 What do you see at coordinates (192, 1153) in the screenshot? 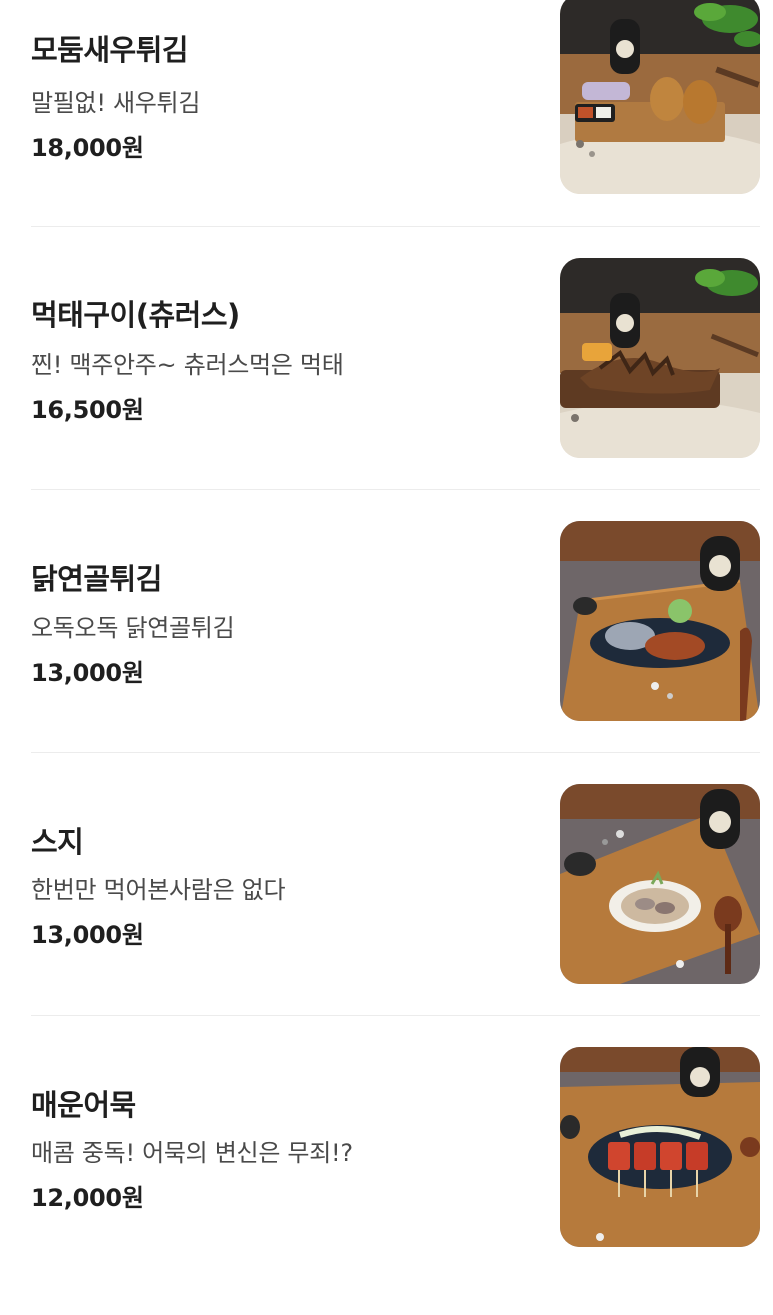
I see `menu-item-description: 매콤 중독! 어묵의 변신은 무죄!?` at bounding box center [192, 1153].